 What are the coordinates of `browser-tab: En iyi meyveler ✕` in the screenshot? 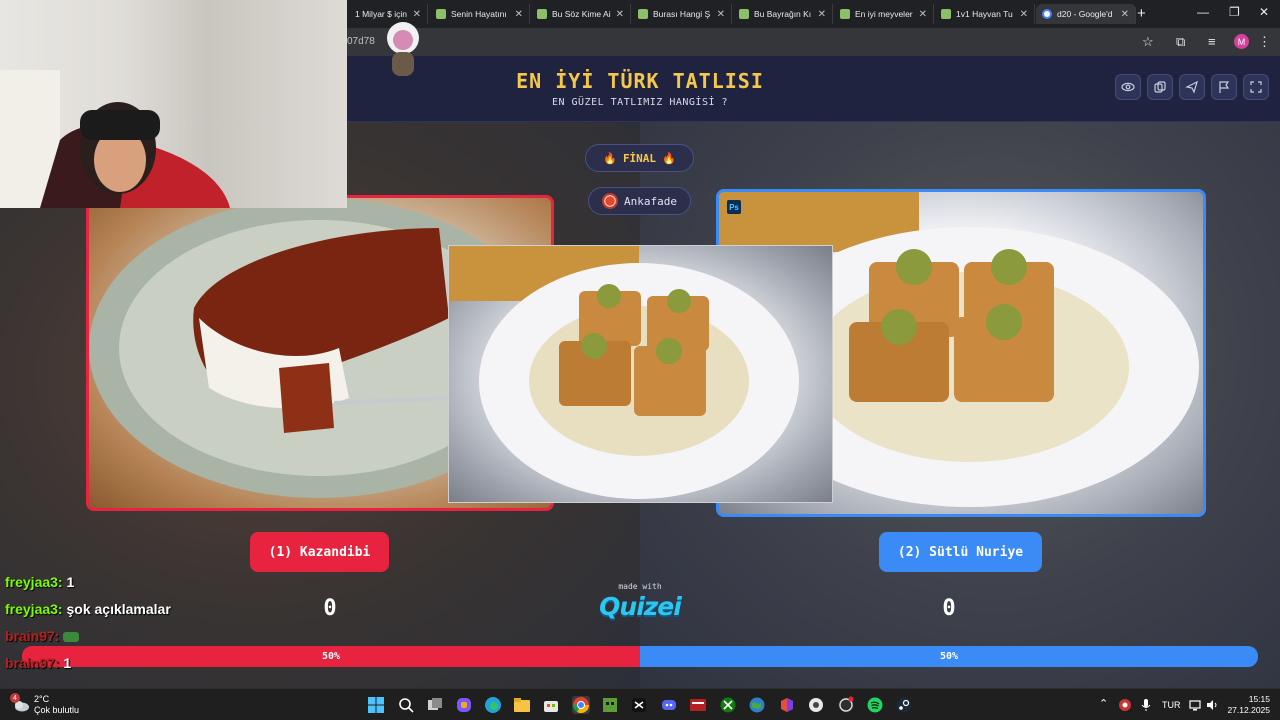 It's located at (884, 14).